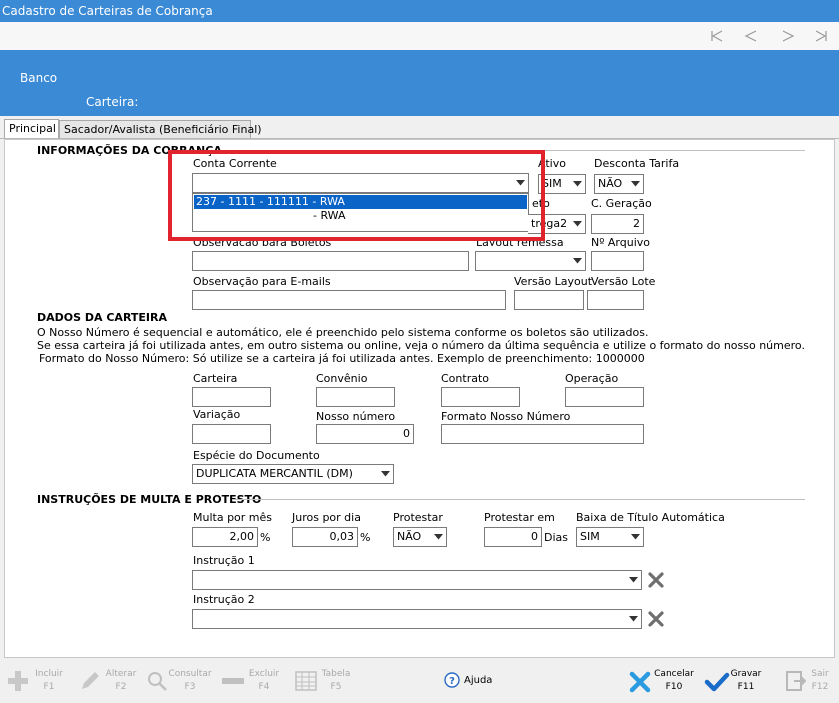  I want to click on sair-button: Sair F12, so click(809, 681).